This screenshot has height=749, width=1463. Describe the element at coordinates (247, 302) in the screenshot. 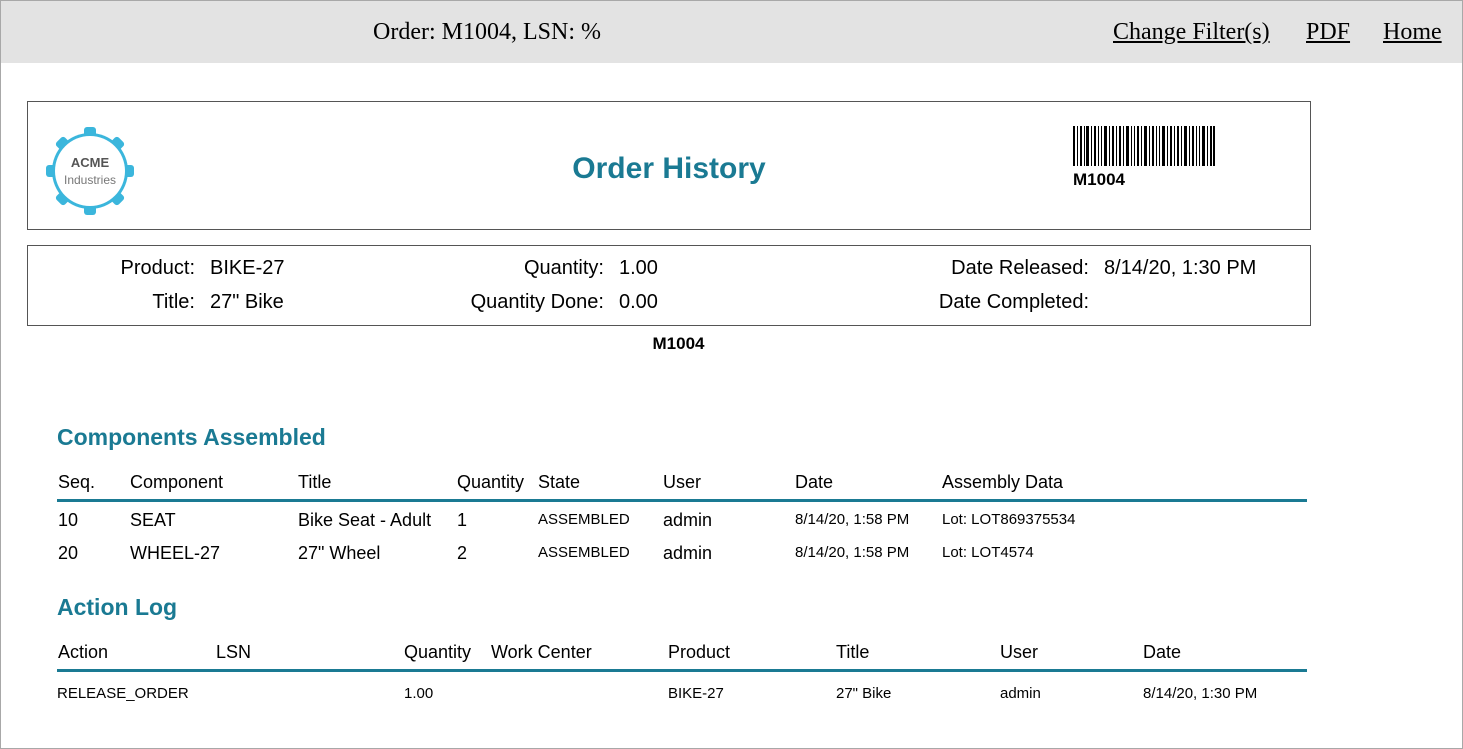

I see `title-value: 27" Bike` at that location.